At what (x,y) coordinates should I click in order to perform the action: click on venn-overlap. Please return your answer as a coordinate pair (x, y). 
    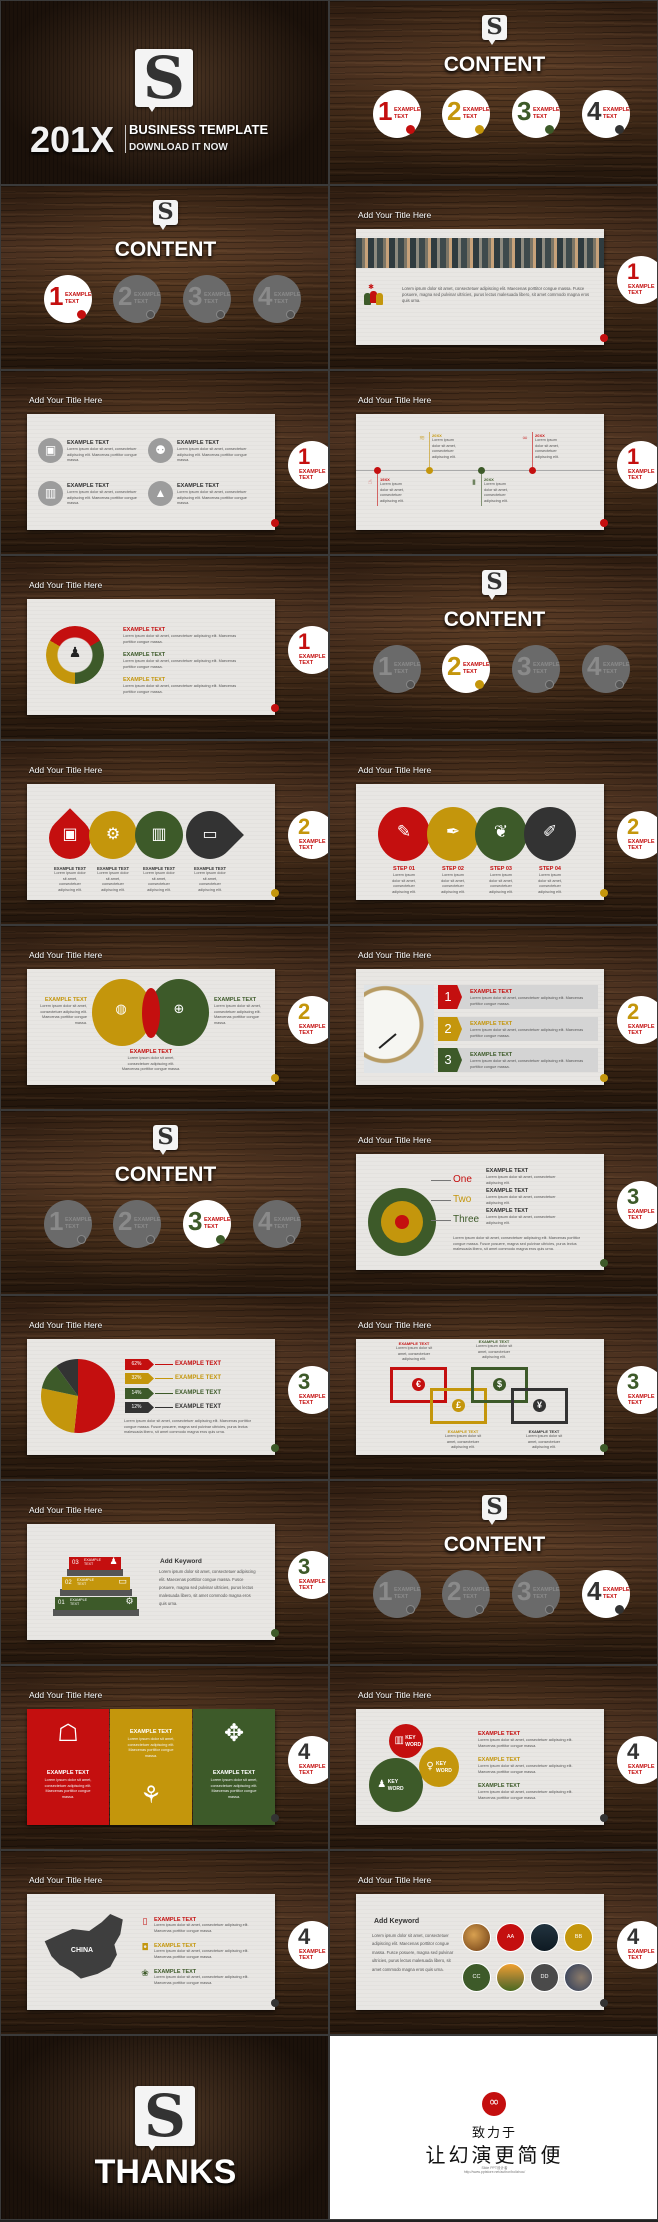
    Looking at the image, I should click on (151, 1013).